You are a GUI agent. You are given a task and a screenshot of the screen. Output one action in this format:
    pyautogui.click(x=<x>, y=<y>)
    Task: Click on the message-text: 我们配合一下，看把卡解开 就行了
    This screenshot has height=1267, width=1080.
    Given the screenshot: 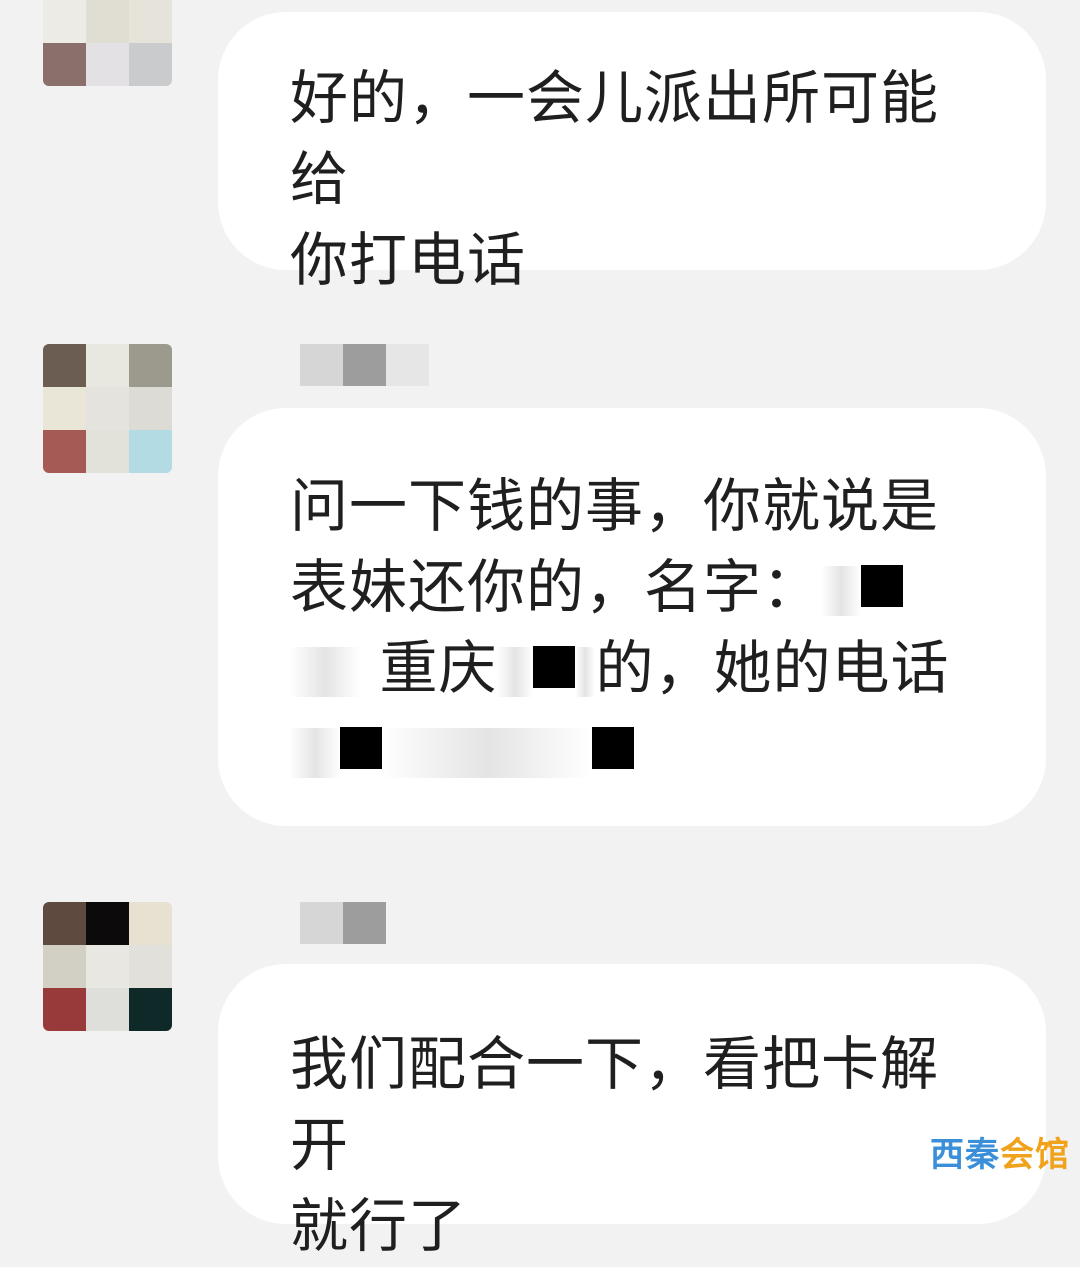 What is the action you would take?
    pyautogui.click(x=615, y=1145)
    